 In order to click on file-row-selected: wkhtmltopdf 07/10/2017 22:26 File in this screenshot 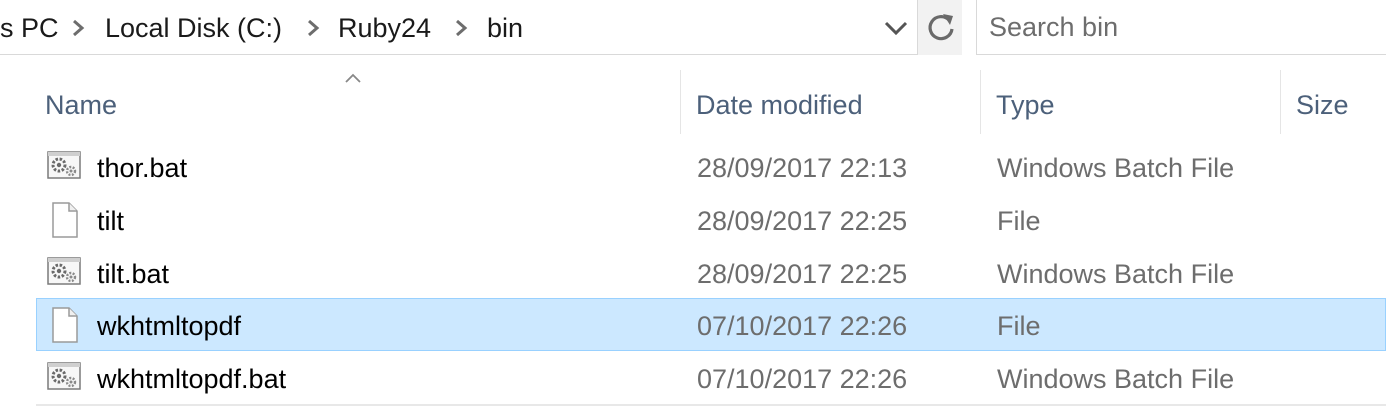, I will do `click(711, 324)`.